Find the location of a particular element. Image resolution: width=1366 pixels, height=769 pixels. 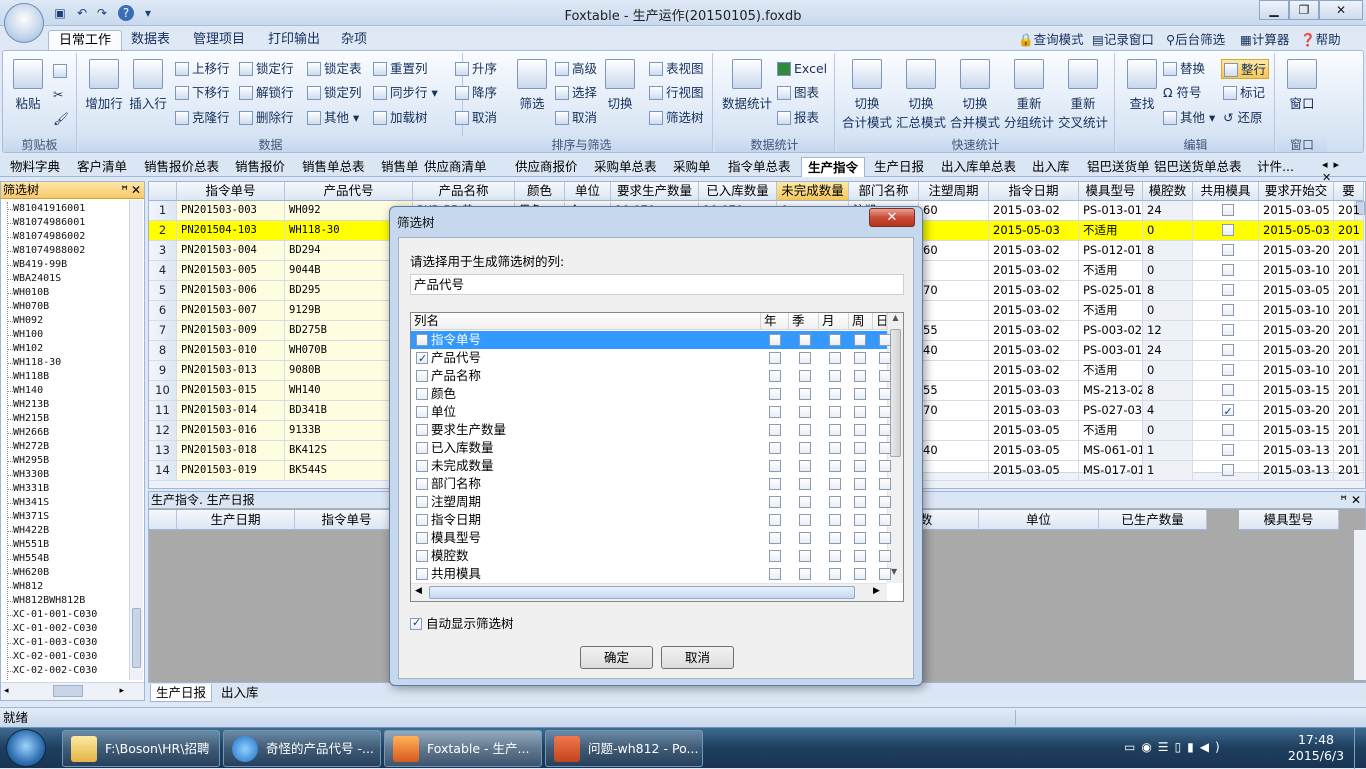

select-filter-button: 选择 is located at coordinates (576, 93).